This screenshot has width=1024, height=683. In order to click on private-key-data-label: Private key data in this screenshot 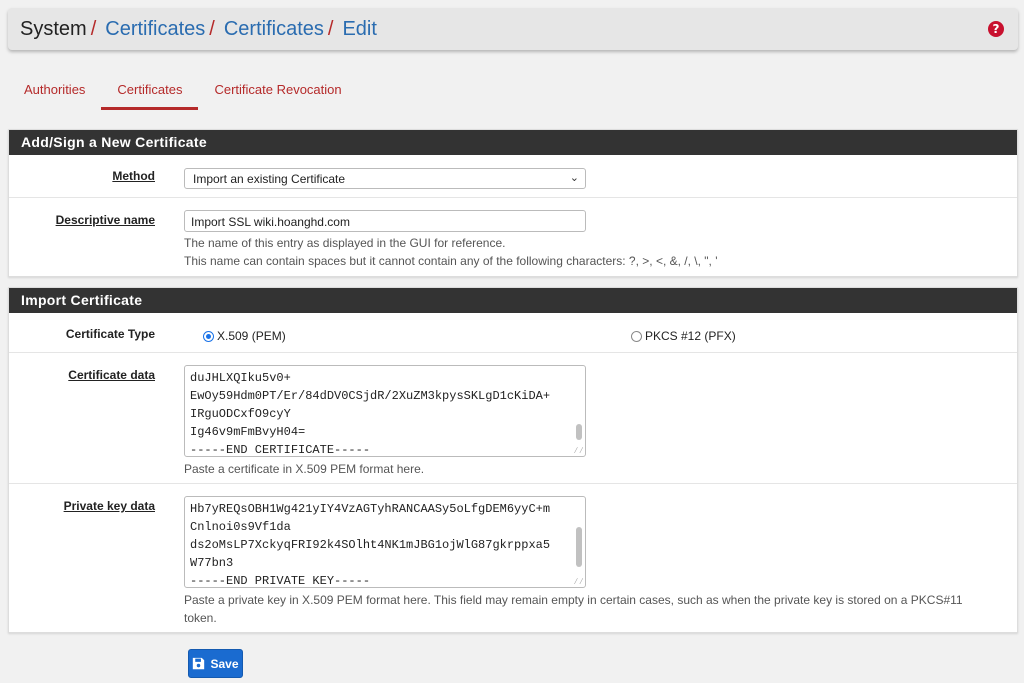, I will do `click(109, 506)`.